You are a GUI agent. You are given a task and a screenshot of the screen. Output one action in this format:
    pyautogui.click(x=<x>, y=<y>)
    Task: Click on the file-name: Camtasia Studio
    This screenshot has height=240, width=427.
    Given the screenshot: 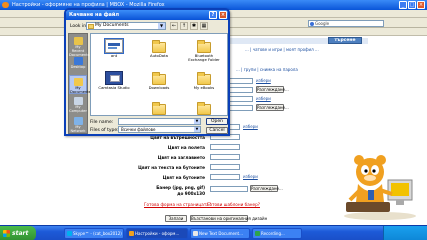 What is the action you would take?
    pyautogui.click(x=114, y=87)
    